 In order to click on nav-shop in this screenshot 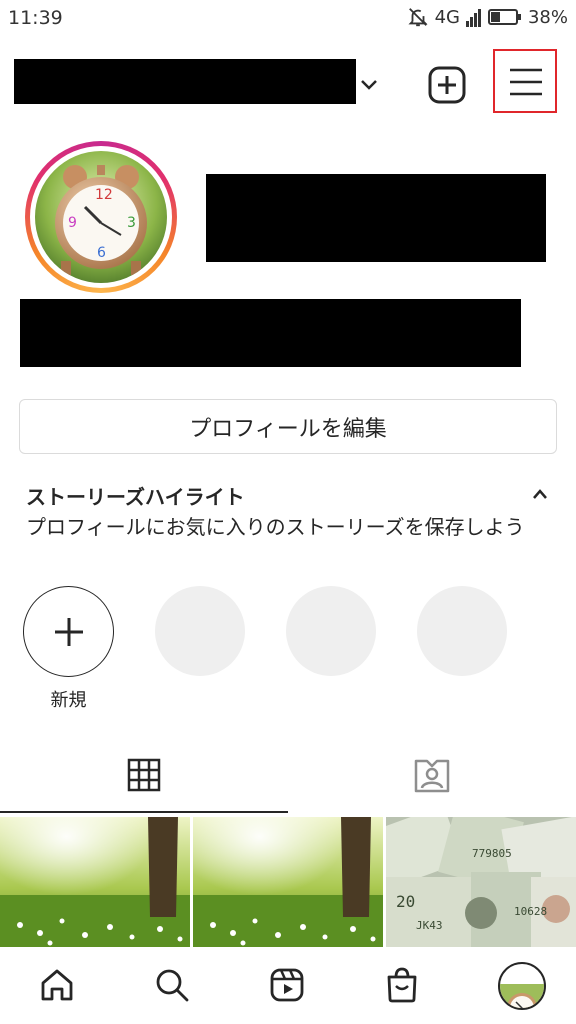, I will do `click(402, 985)`.